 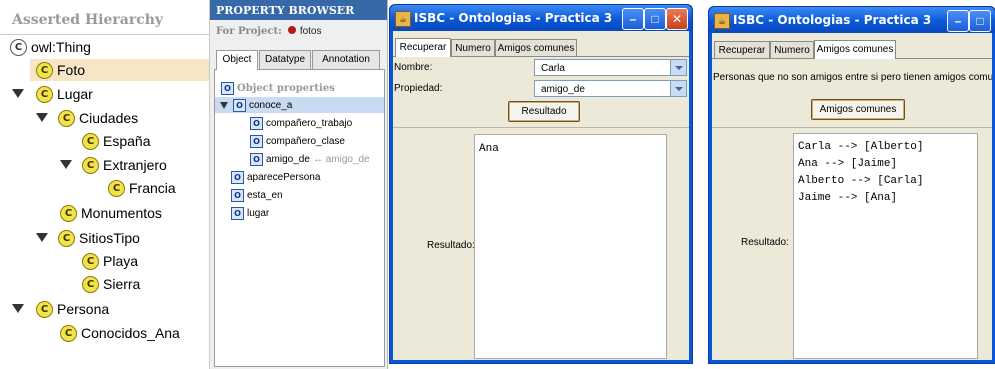 What do you see at coordinates (858, 109) in the screenshot?
I see `amigos-comunes-button: Amigos comunes` at bounding box center [858, 109].